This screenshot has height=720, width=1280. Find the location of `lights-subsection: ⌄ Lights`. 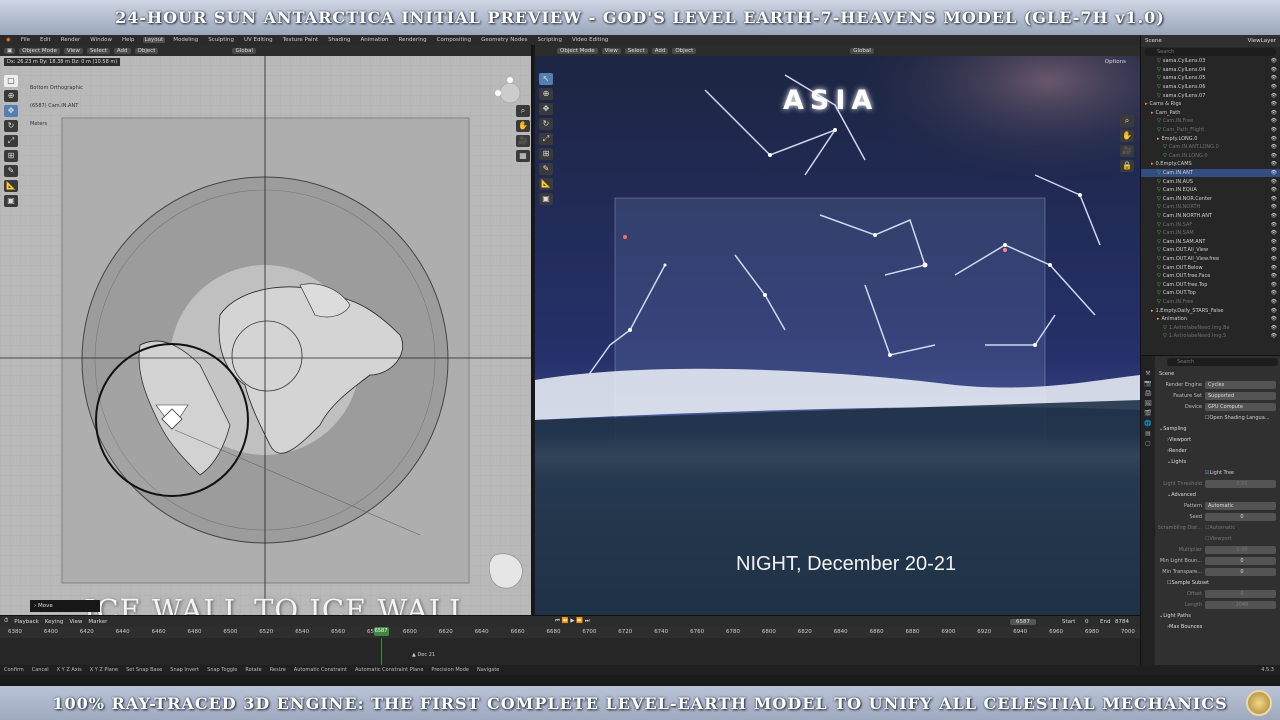

lights-subsection: ⌄ Lights is located at coordinates (1218, 461).